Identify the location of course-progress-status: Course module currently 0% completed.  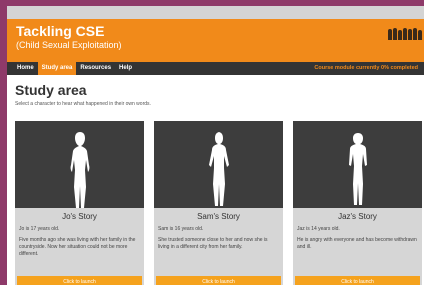
(366, 68).